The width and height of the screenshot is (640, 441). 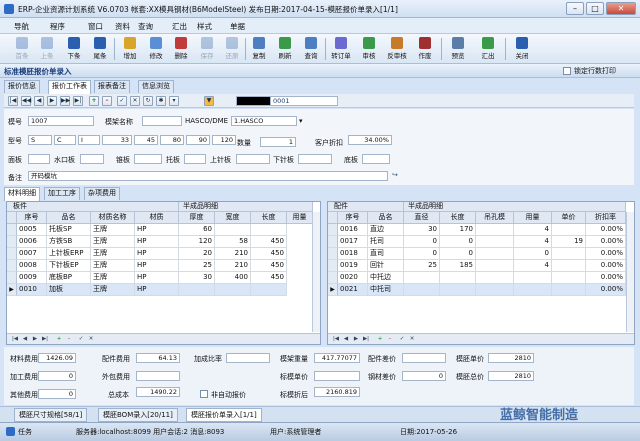 I want to click on approve-button: 审核, so click(x=369, y=49).